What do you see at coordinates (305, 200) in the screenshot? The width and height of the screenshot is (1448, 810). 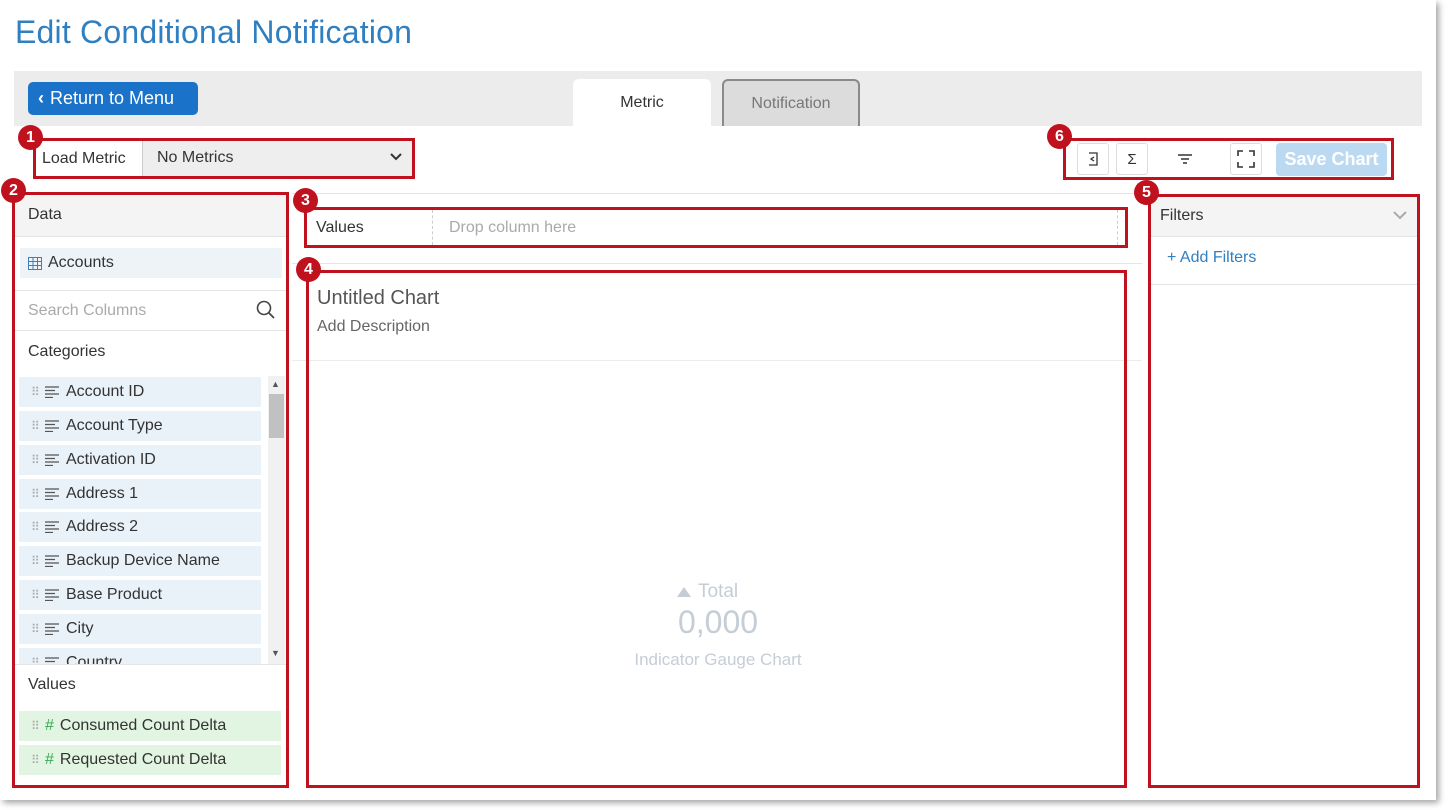 I see `annotation-badge-3: 3` at bounding box center [305, 200].